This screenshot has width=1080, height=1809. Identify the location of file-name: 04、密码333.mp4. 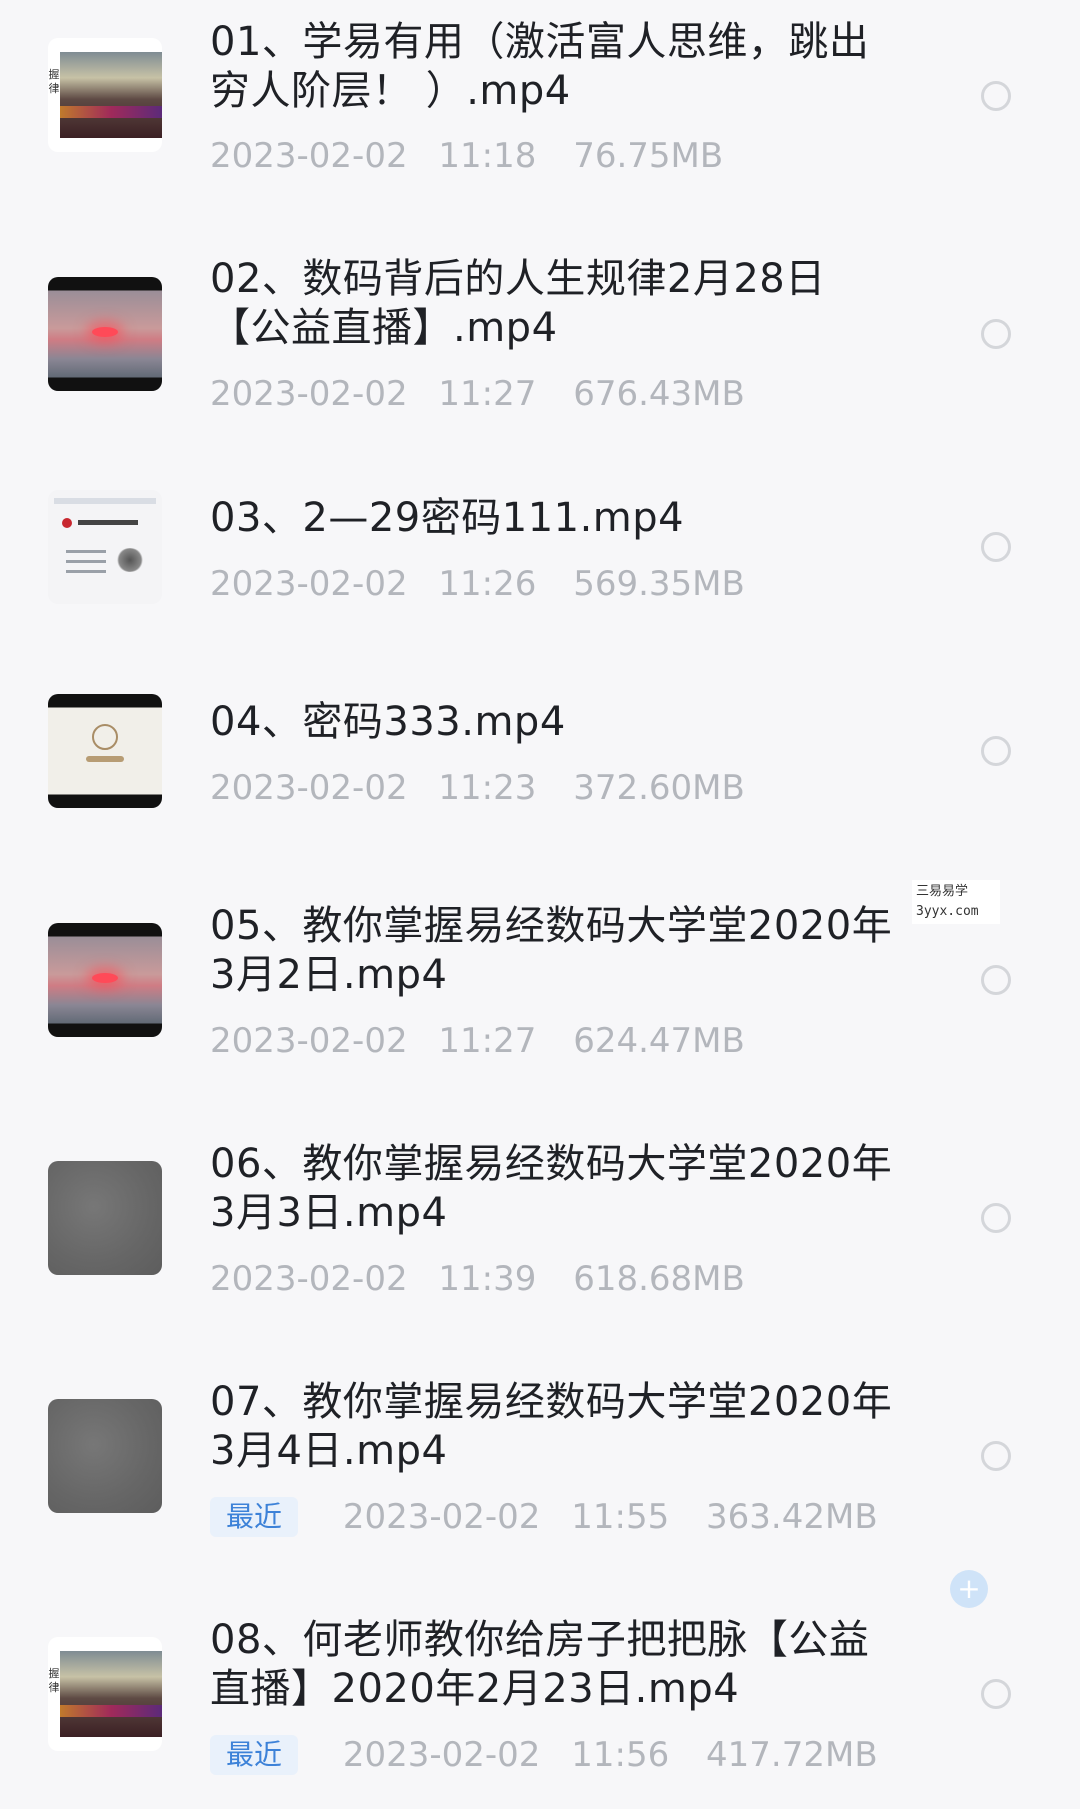
(388, 722).